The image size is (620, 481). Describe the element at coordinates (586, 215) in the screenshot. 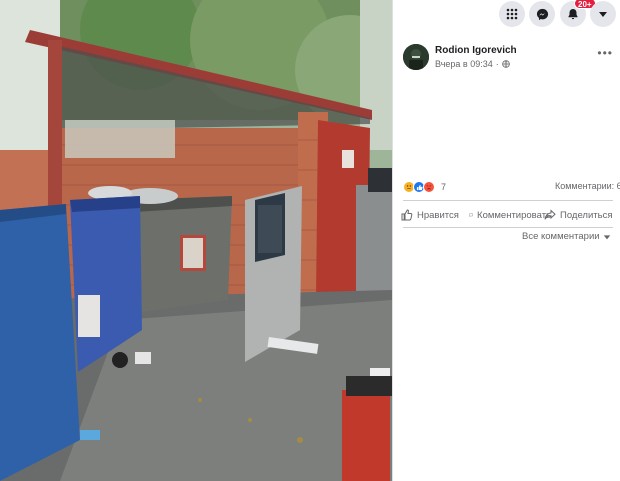

I see `share-label: Поделиться` at that location.